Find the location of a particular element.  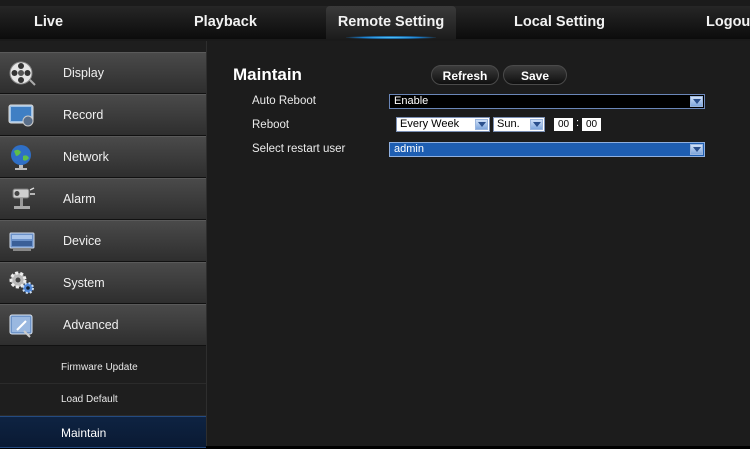

record-monitor-icon is located at coordinates (22, 115).